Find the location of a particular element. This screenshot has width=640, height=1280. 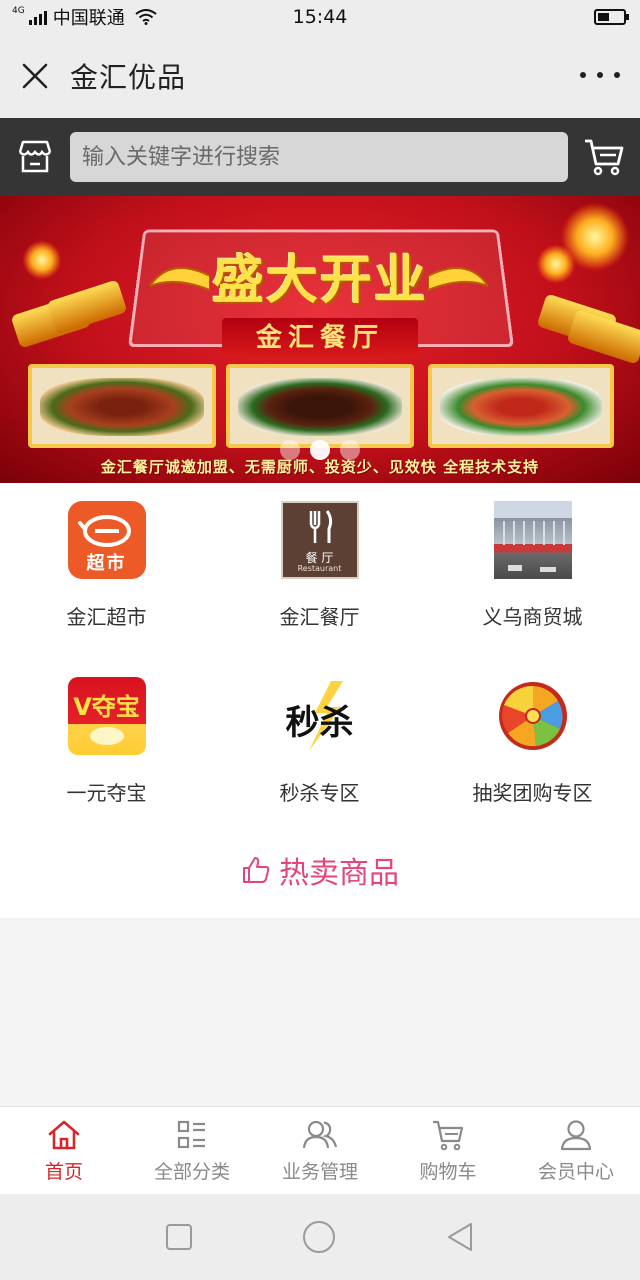

category-supermarket: 超市 金汇超市 is located at coordinates (106, 563).